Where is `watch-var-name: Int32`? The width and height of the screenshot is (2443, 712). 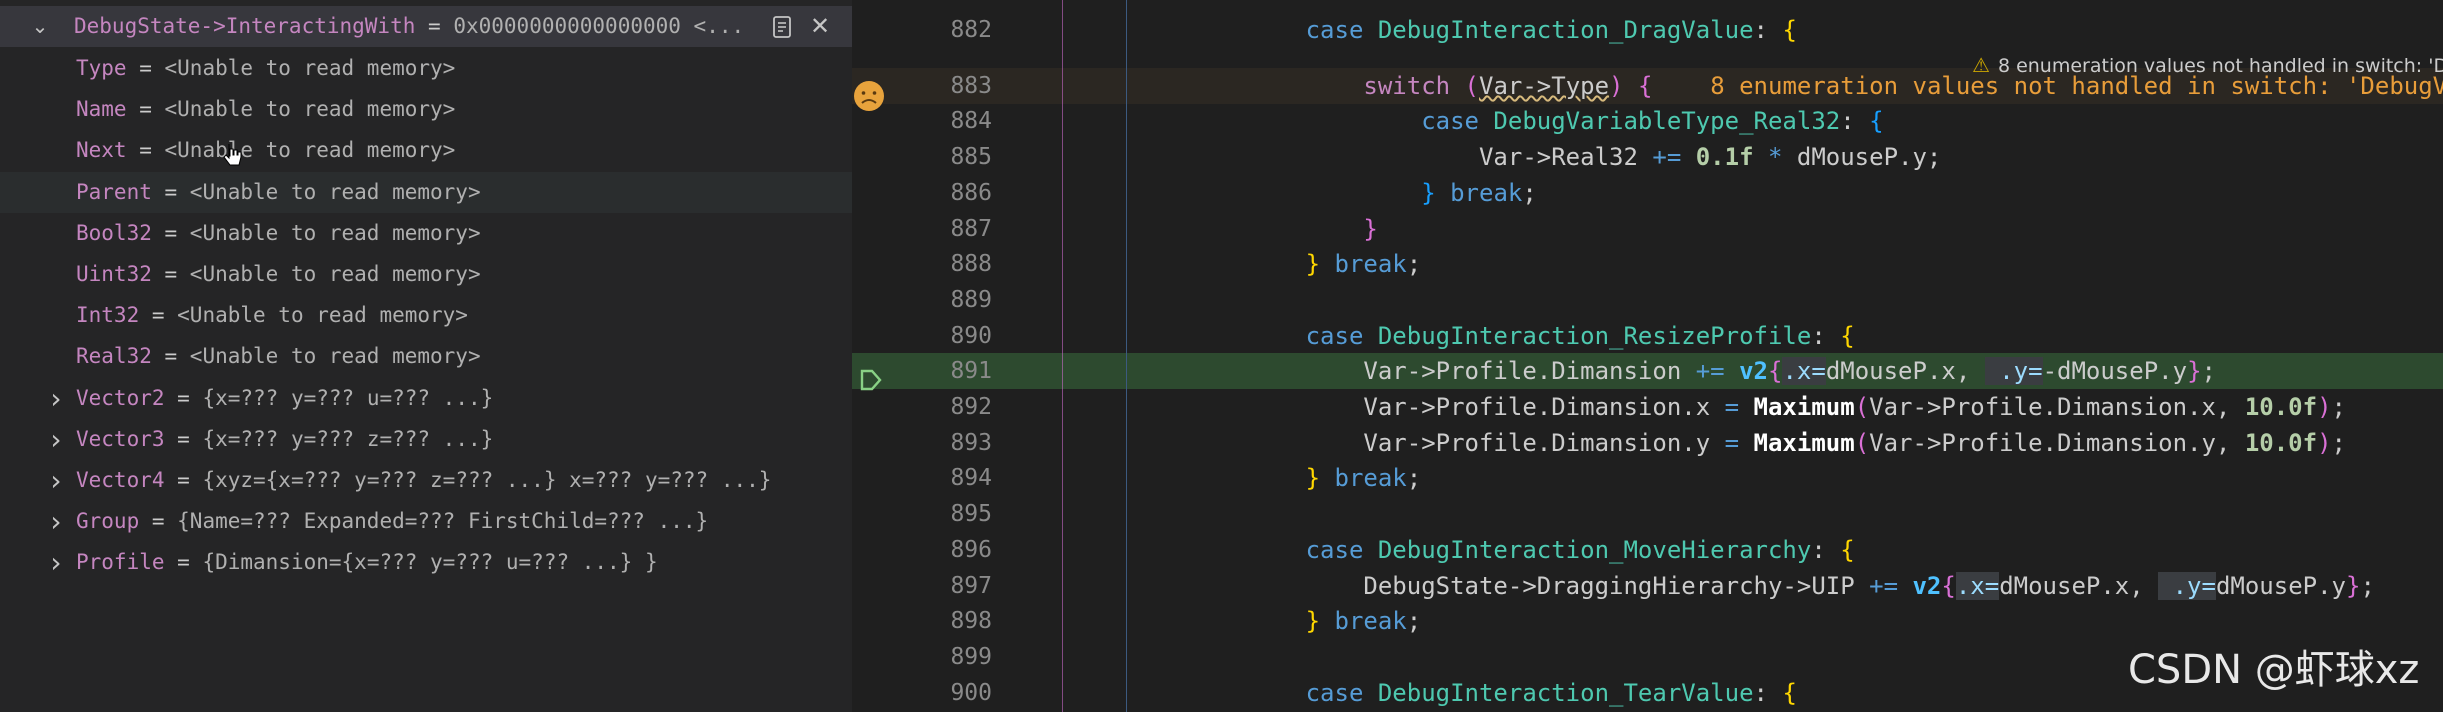
watch-var-name: Int32 is located at coordinates (108, 315).